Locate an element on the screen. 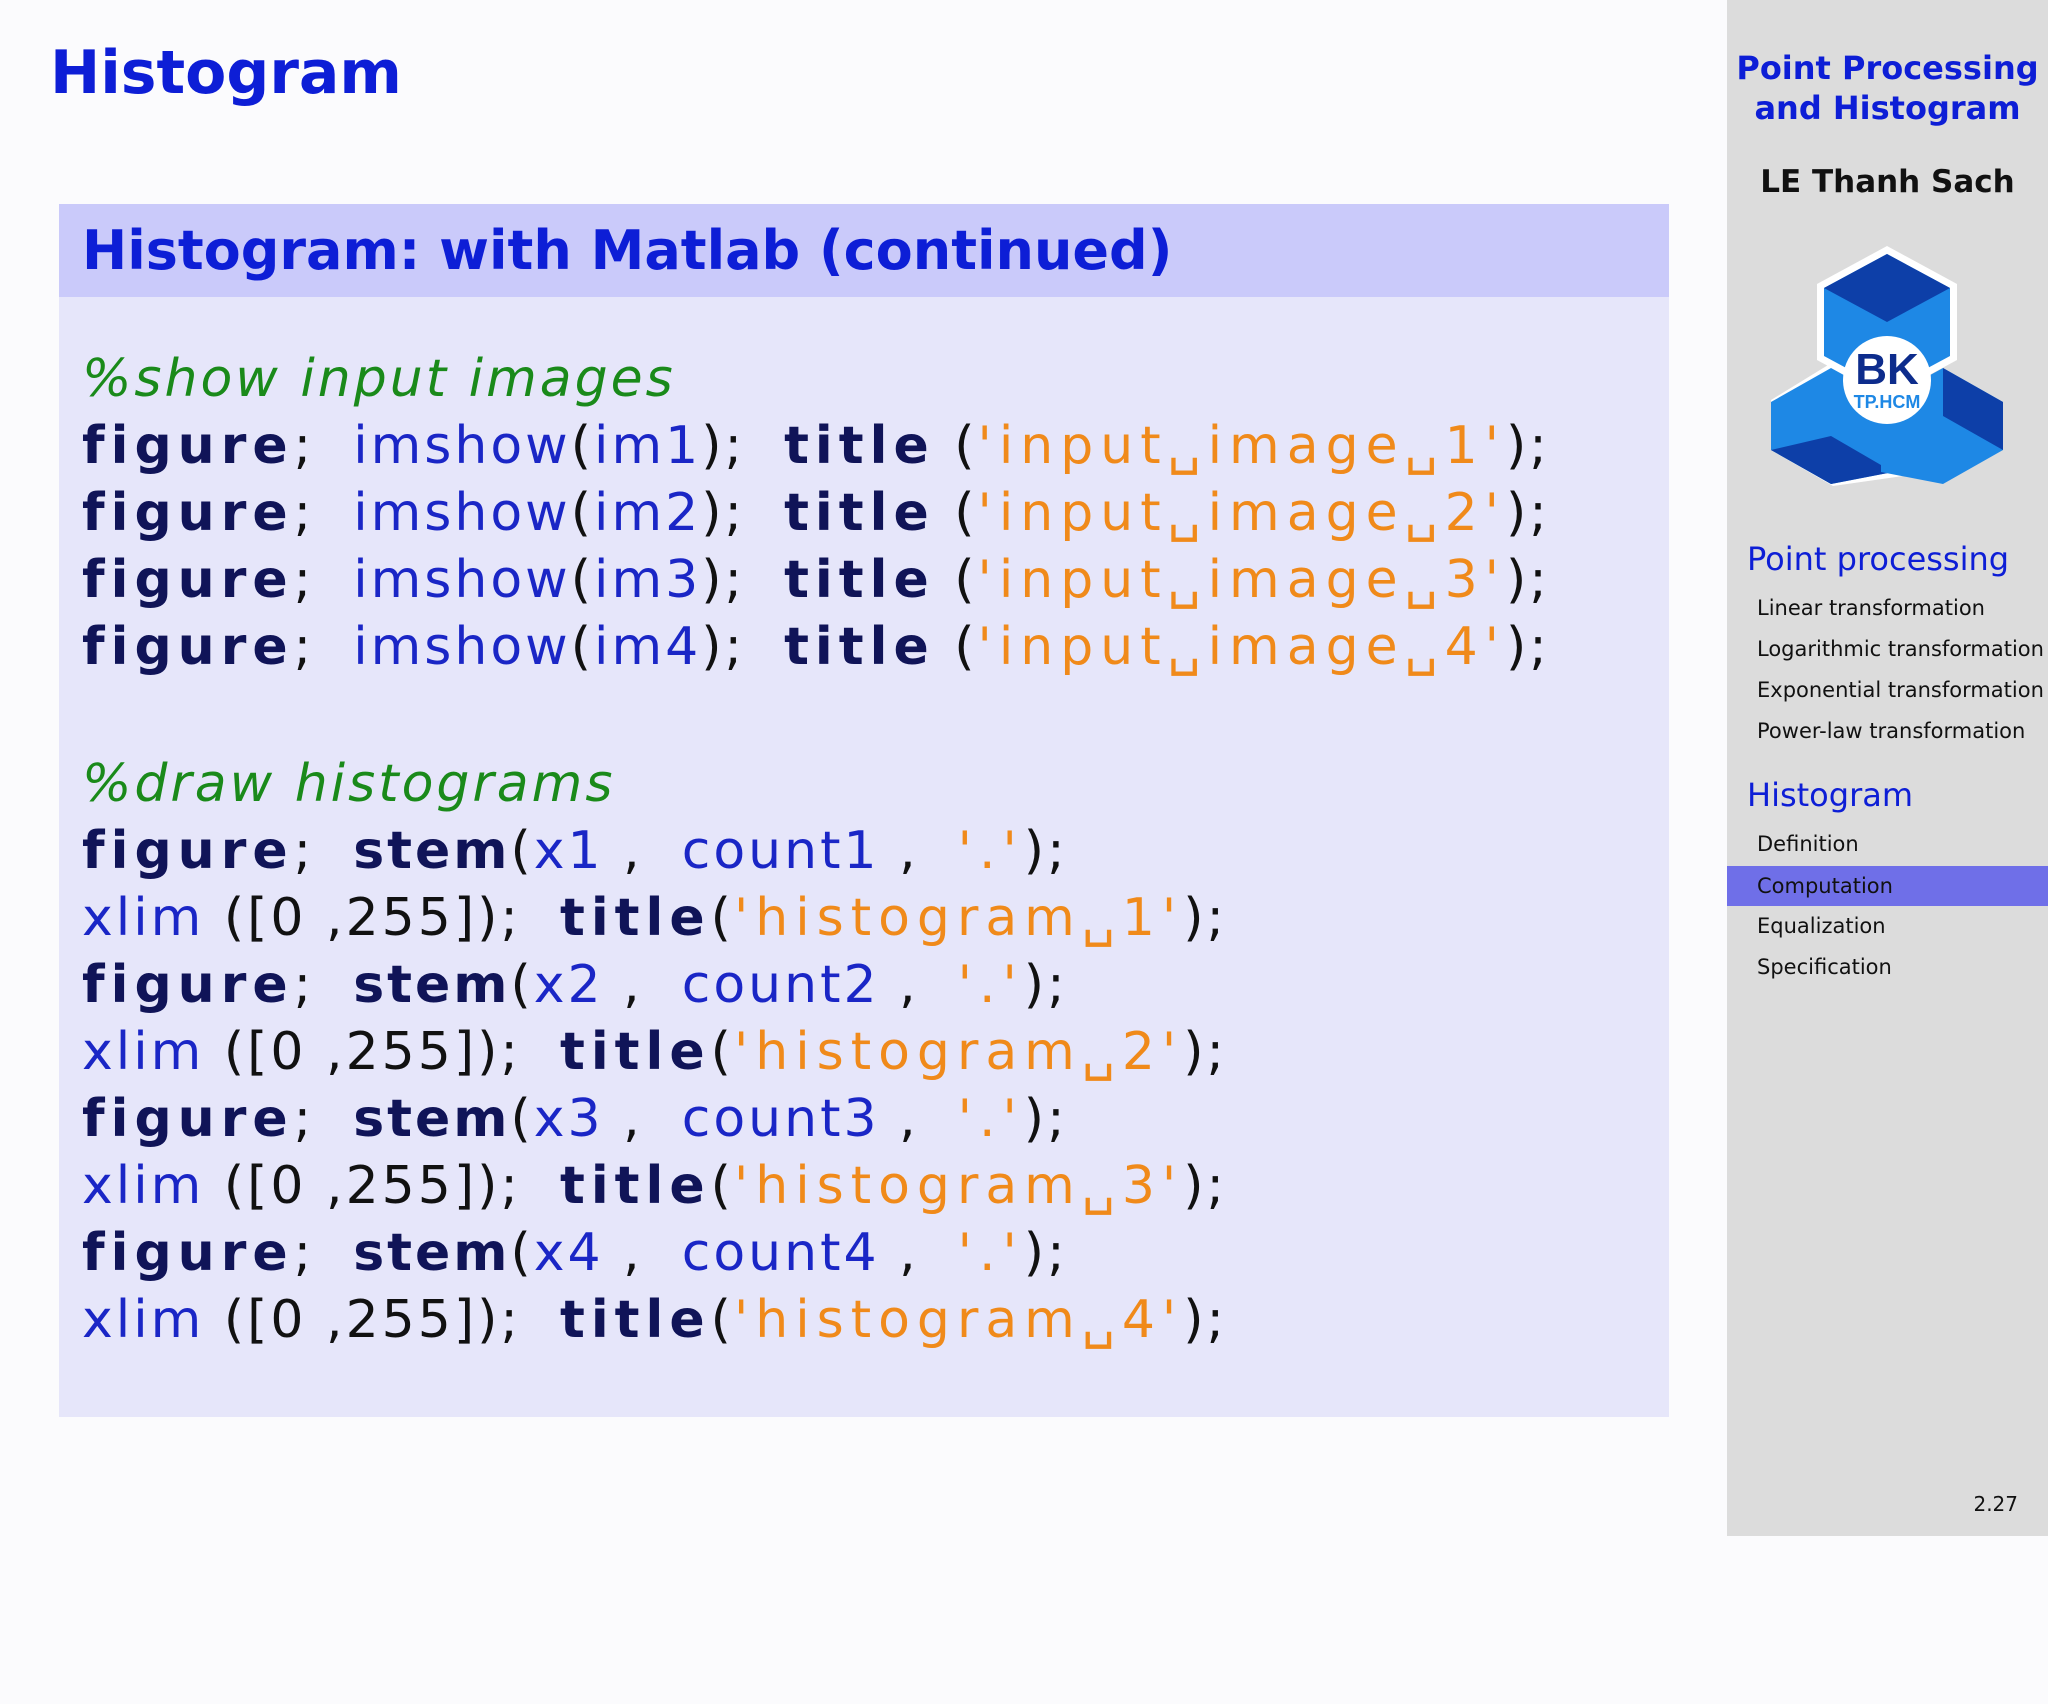 This screenshot has width=2048, height=1704. code-arg: x4 is located at coordinates (568, 1253).